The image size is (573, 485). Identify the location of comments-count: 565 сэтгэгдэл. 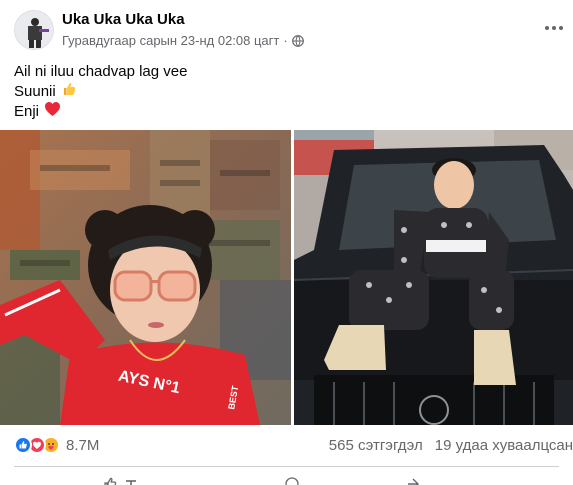
(376, 445).